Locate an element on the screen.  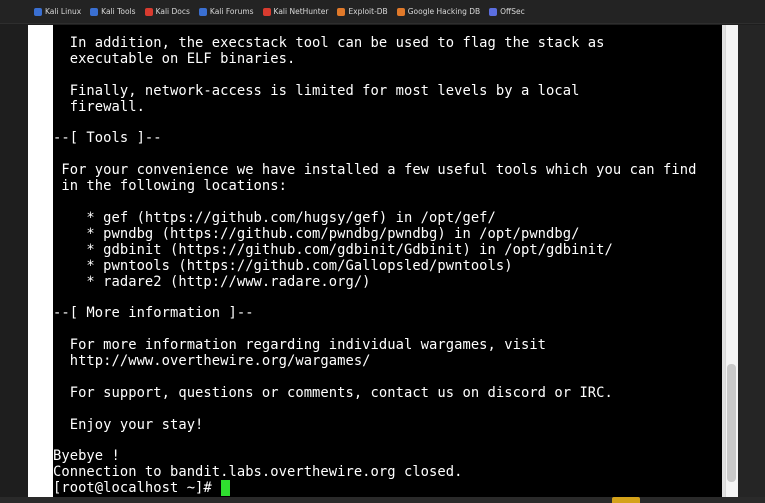
scrollbar-thumb is located at coordinates (731, 423).